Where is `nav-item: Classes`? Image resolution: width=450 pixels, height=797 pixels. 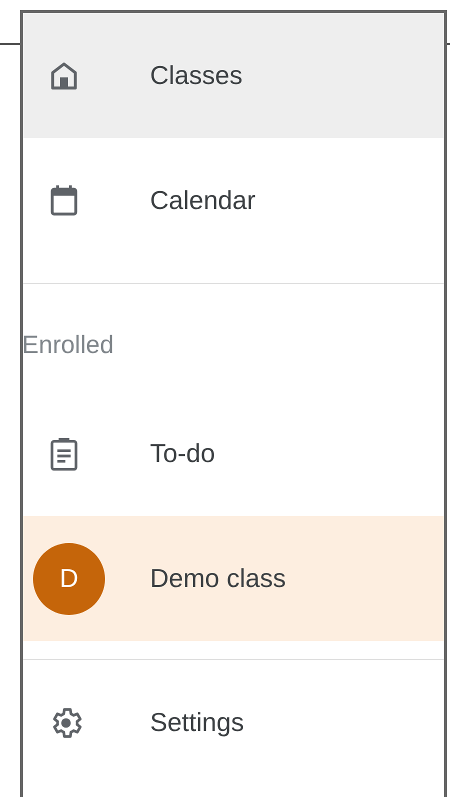 nav-item: Classes is located at coordinates (233, 75).